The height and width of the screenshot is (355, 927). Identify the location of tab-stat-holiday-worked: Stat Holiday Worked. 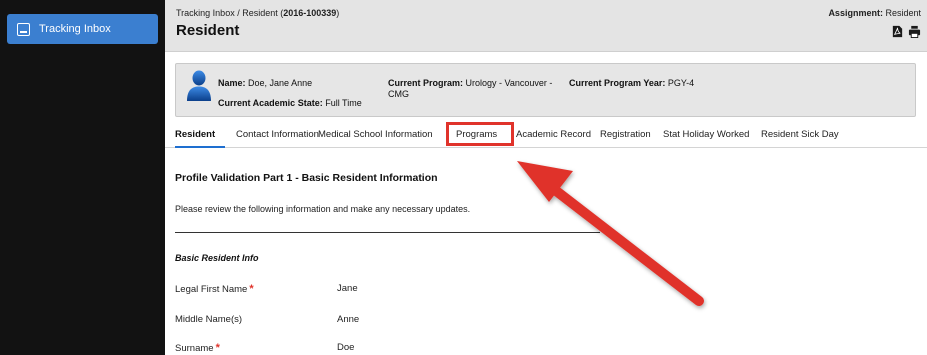
(706, 134).